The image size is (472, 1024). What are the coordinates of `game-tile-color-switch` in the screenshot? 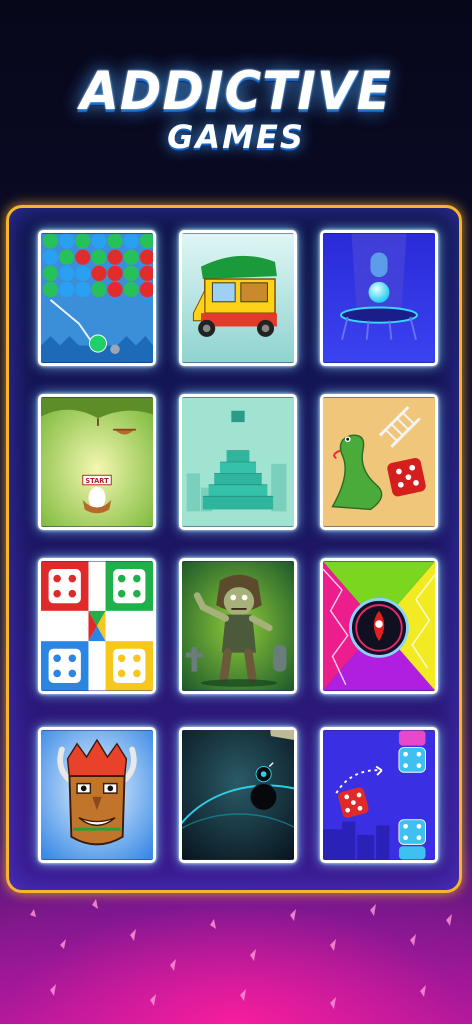 It's located at (379, 626).